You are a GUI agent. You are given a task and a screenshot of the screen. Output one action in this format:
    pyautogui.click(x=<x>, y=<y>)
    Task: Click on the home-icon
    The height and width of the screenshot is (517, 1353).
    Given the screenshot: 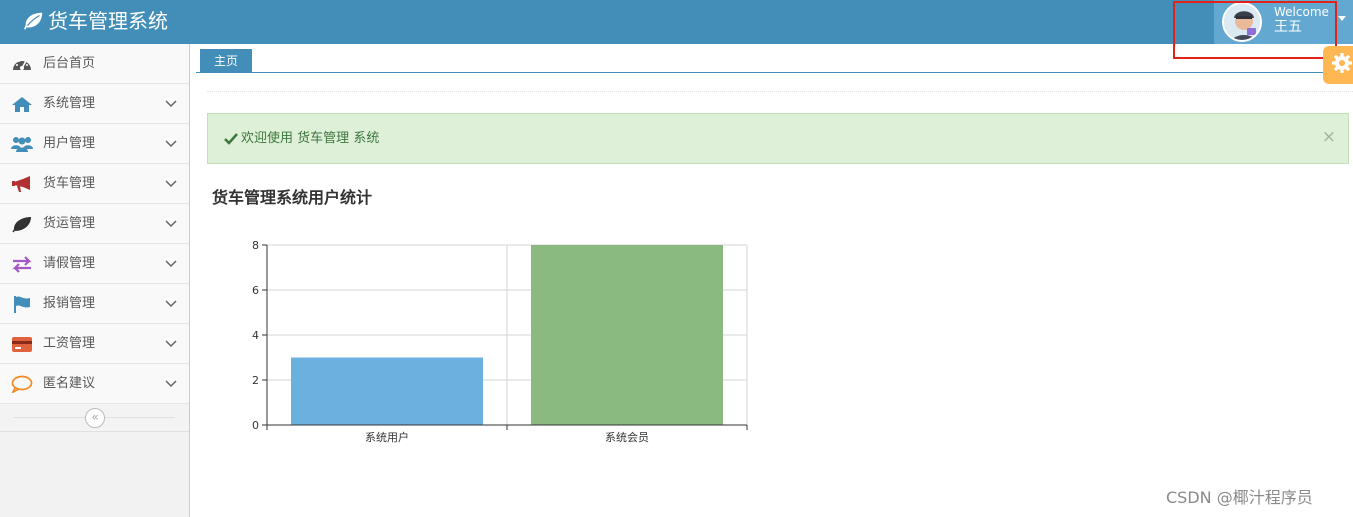 What is the action you would take?
    pyautogui.click(x=22, y=104)
    